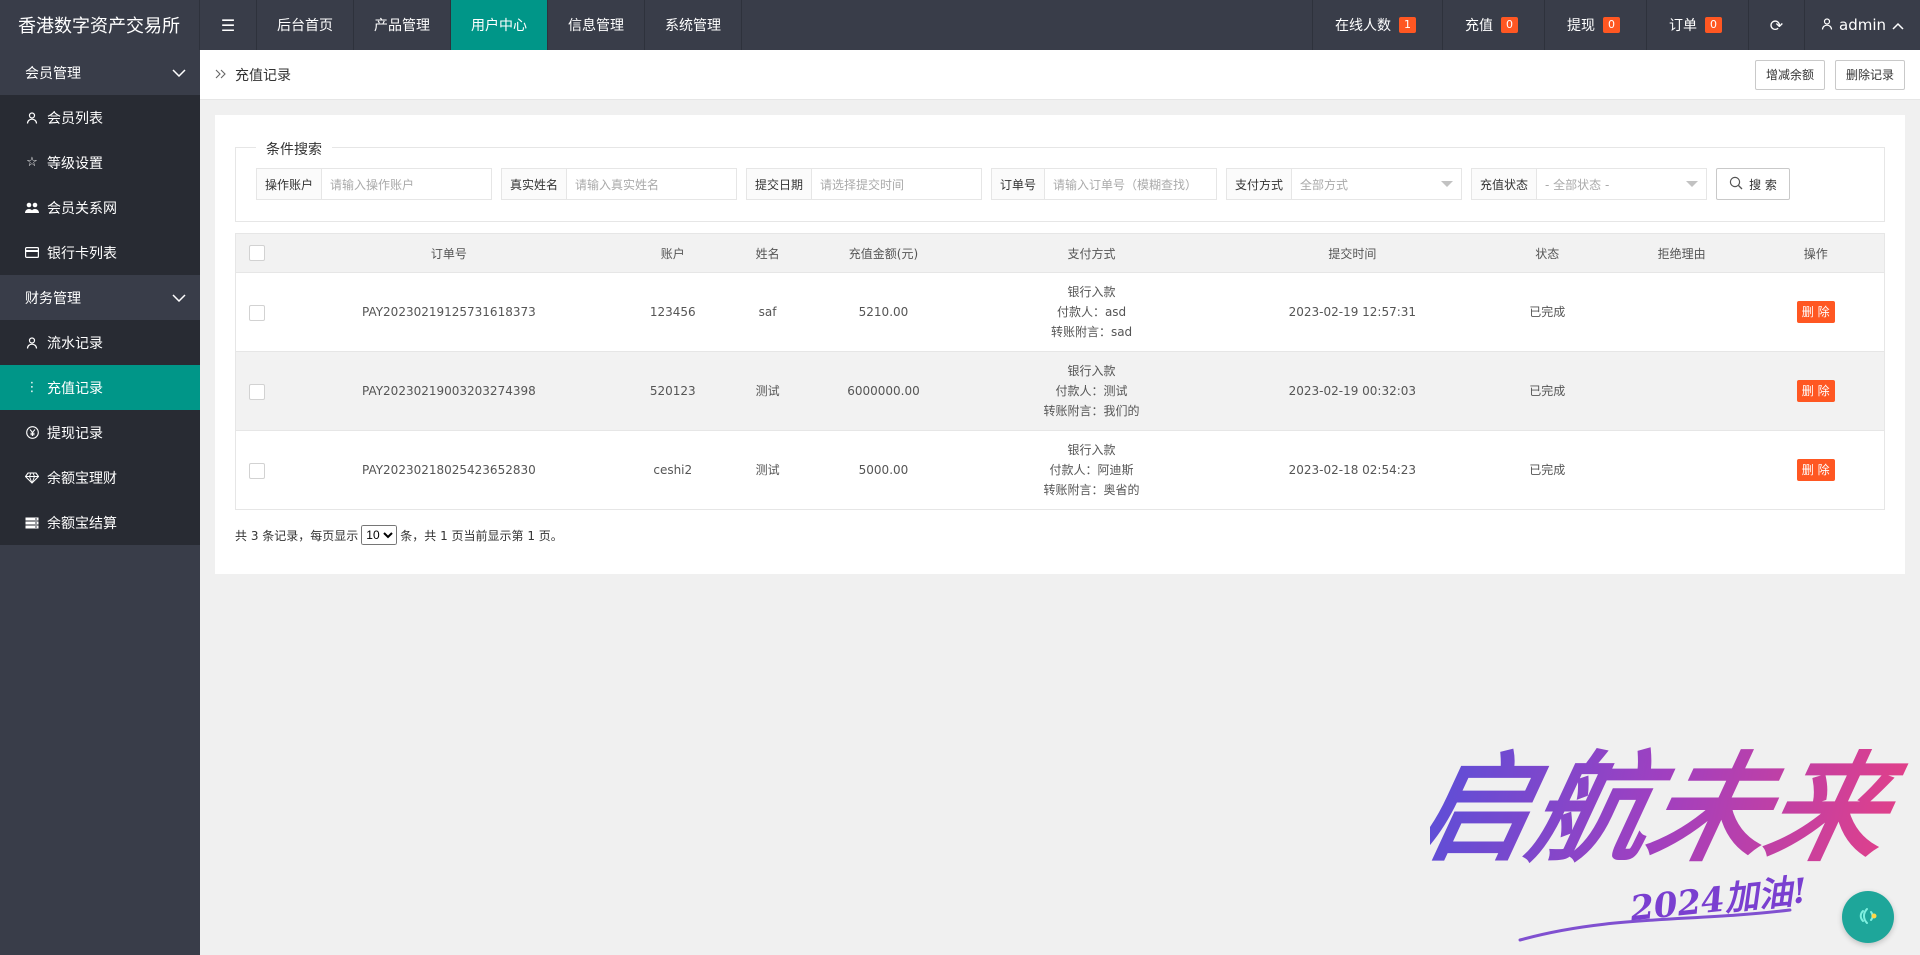 The image size is (1920, 955). Describe the element at coordinates (1898, 25) in the screenshot. I see `chevron-up-icon` at that location.